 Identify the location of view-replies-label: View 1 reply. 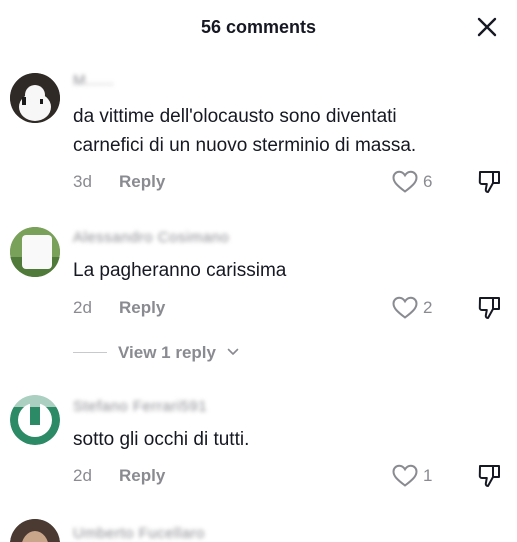
(167, 352).